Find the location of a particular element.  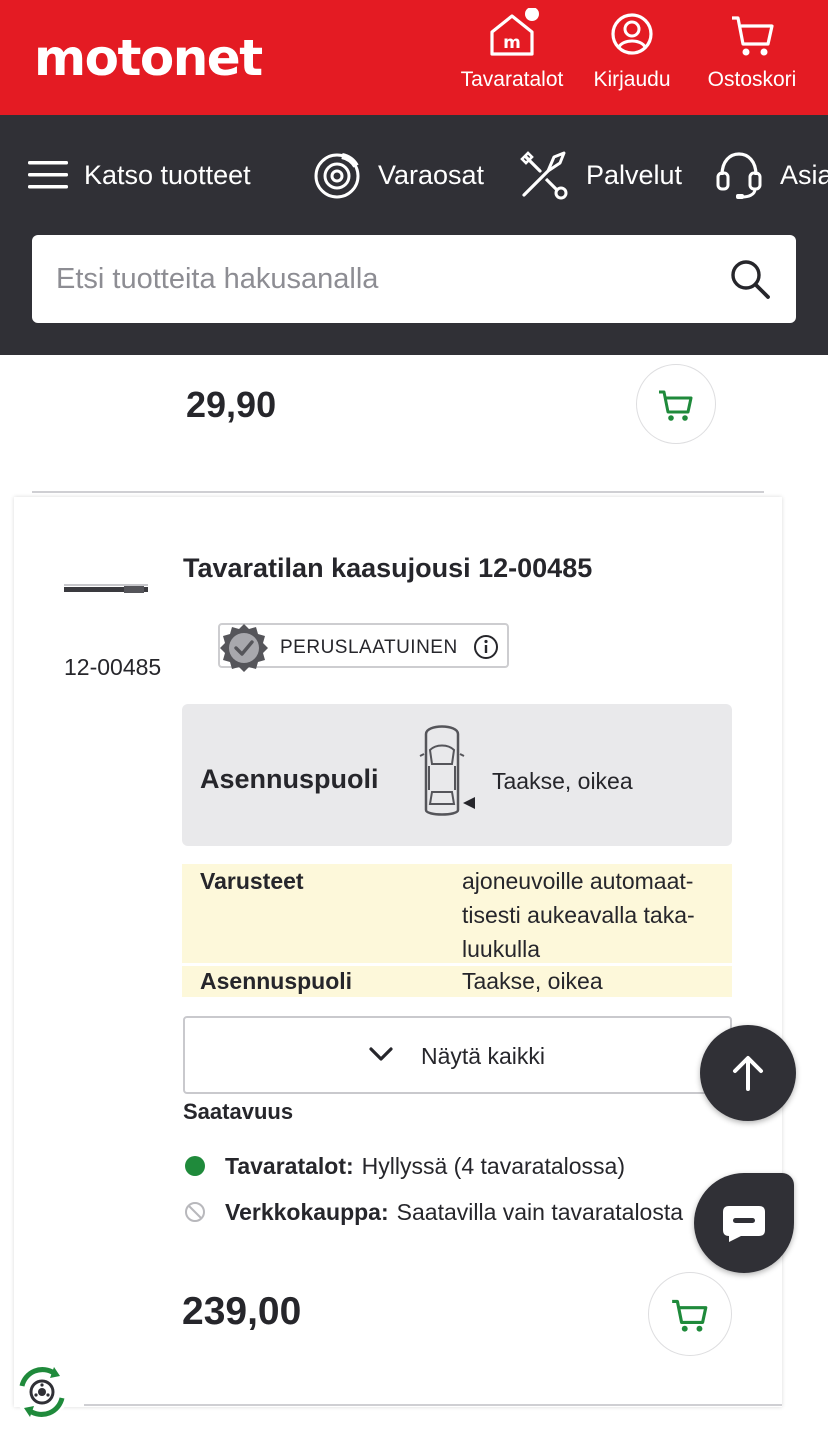

chat-button is located at coordinates (744, 1223).